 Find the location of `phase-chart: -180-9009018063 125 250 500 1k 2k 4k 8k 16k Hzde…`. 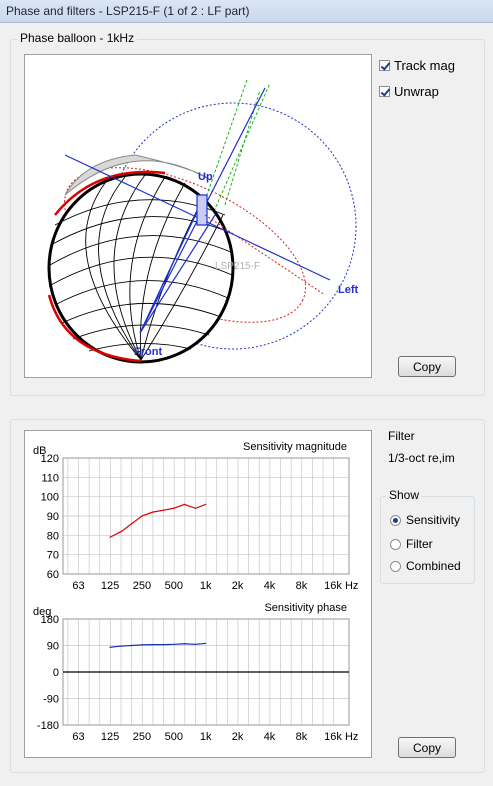

phase-chart: -180-9009018063 125 250 500 1k 2k 4k 8k 16k Hzde… is located at coordinates (195, 672).